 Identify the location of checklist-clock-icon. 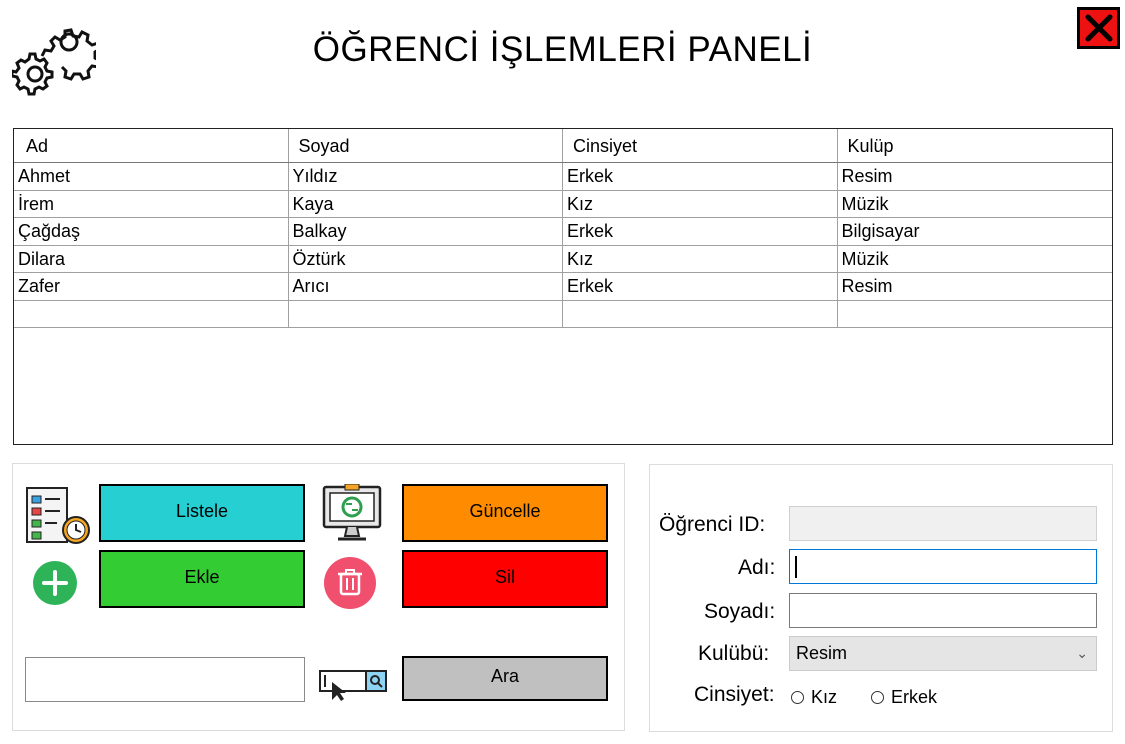
(58, 515).